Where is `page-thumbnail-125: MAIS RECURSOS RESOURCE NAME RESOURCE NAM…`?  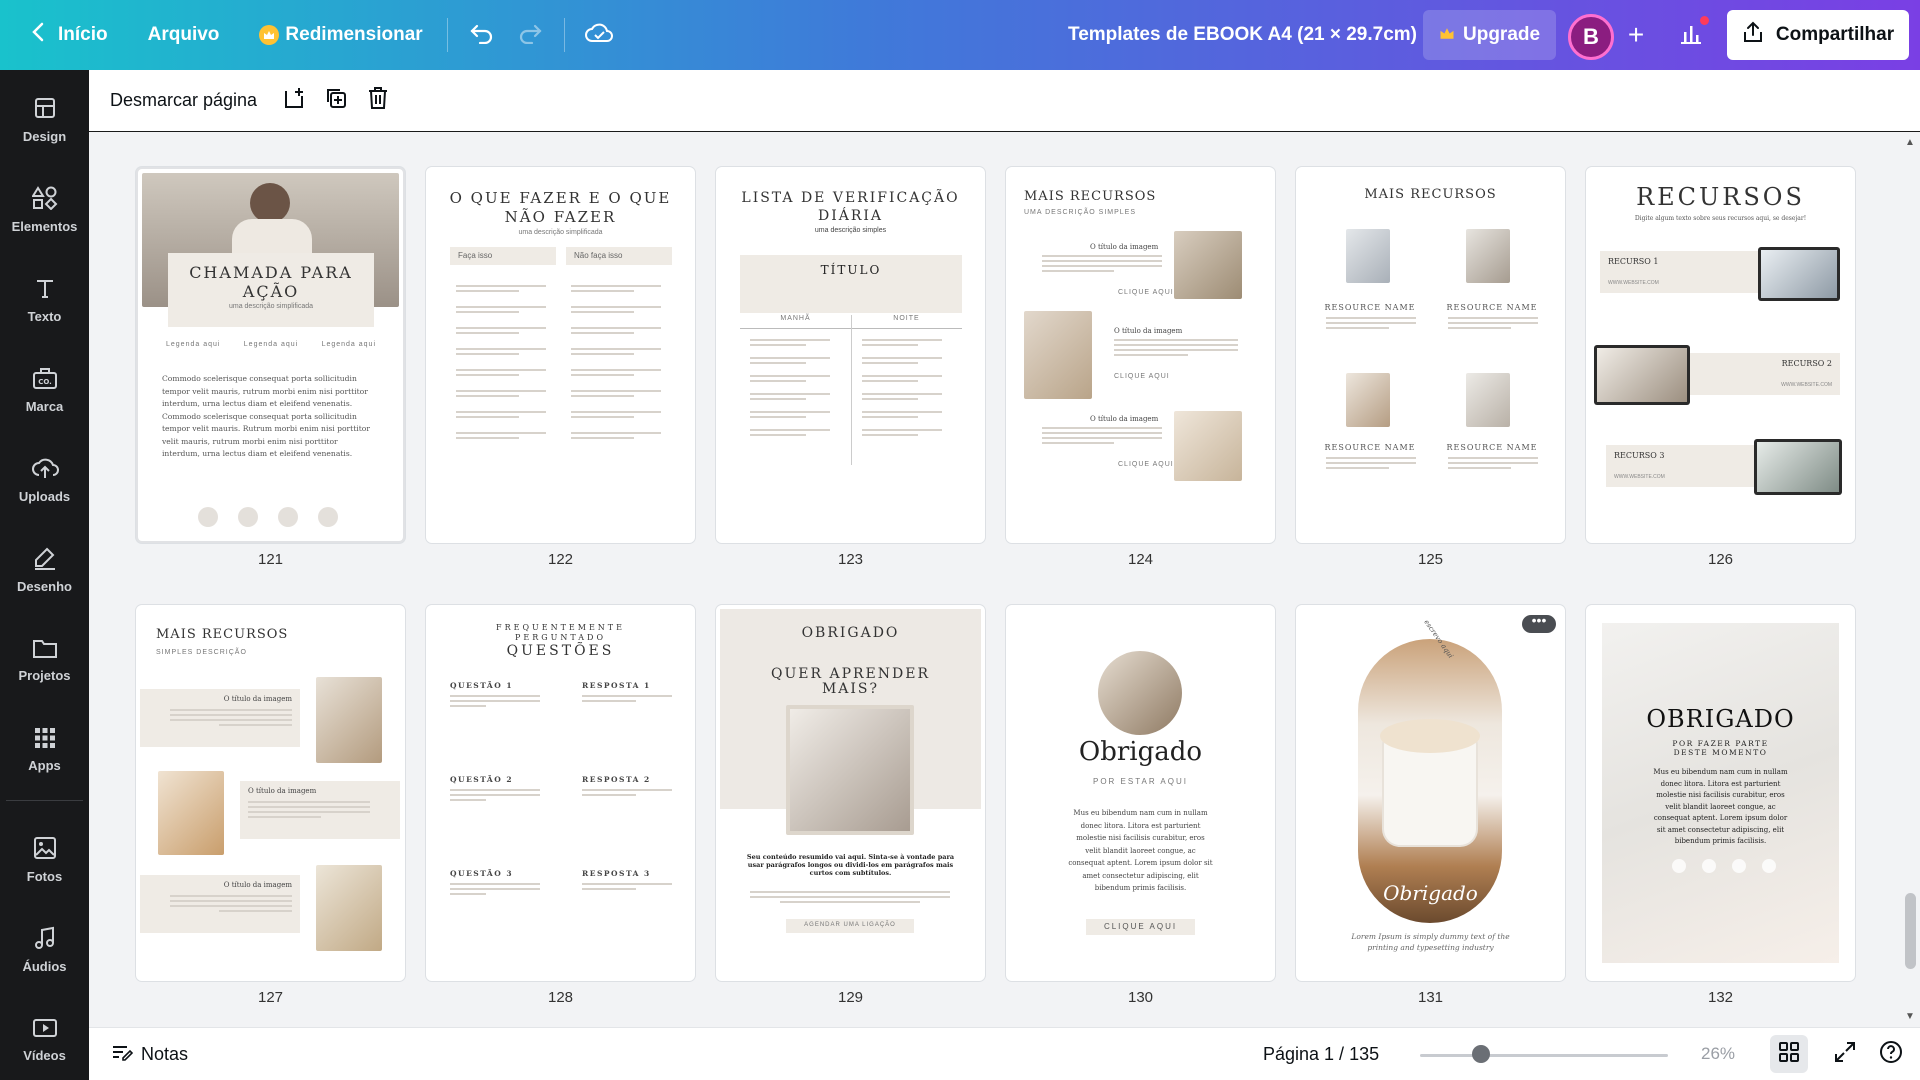
page-thumbnail-125: MAIS RECURSOS RESOURCE NAME RESOURCE NAM… is located at coordinates (1430, 355).